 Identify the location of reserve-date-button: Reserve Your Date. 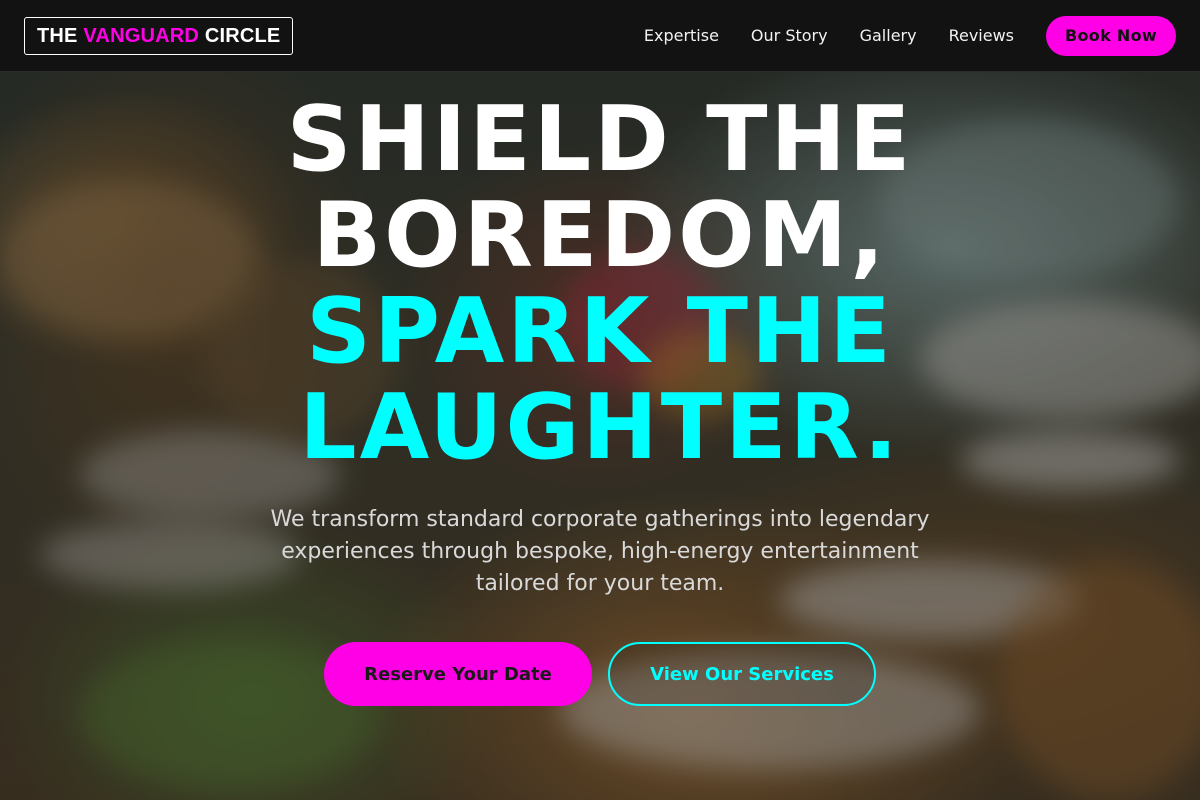
(458, 674).